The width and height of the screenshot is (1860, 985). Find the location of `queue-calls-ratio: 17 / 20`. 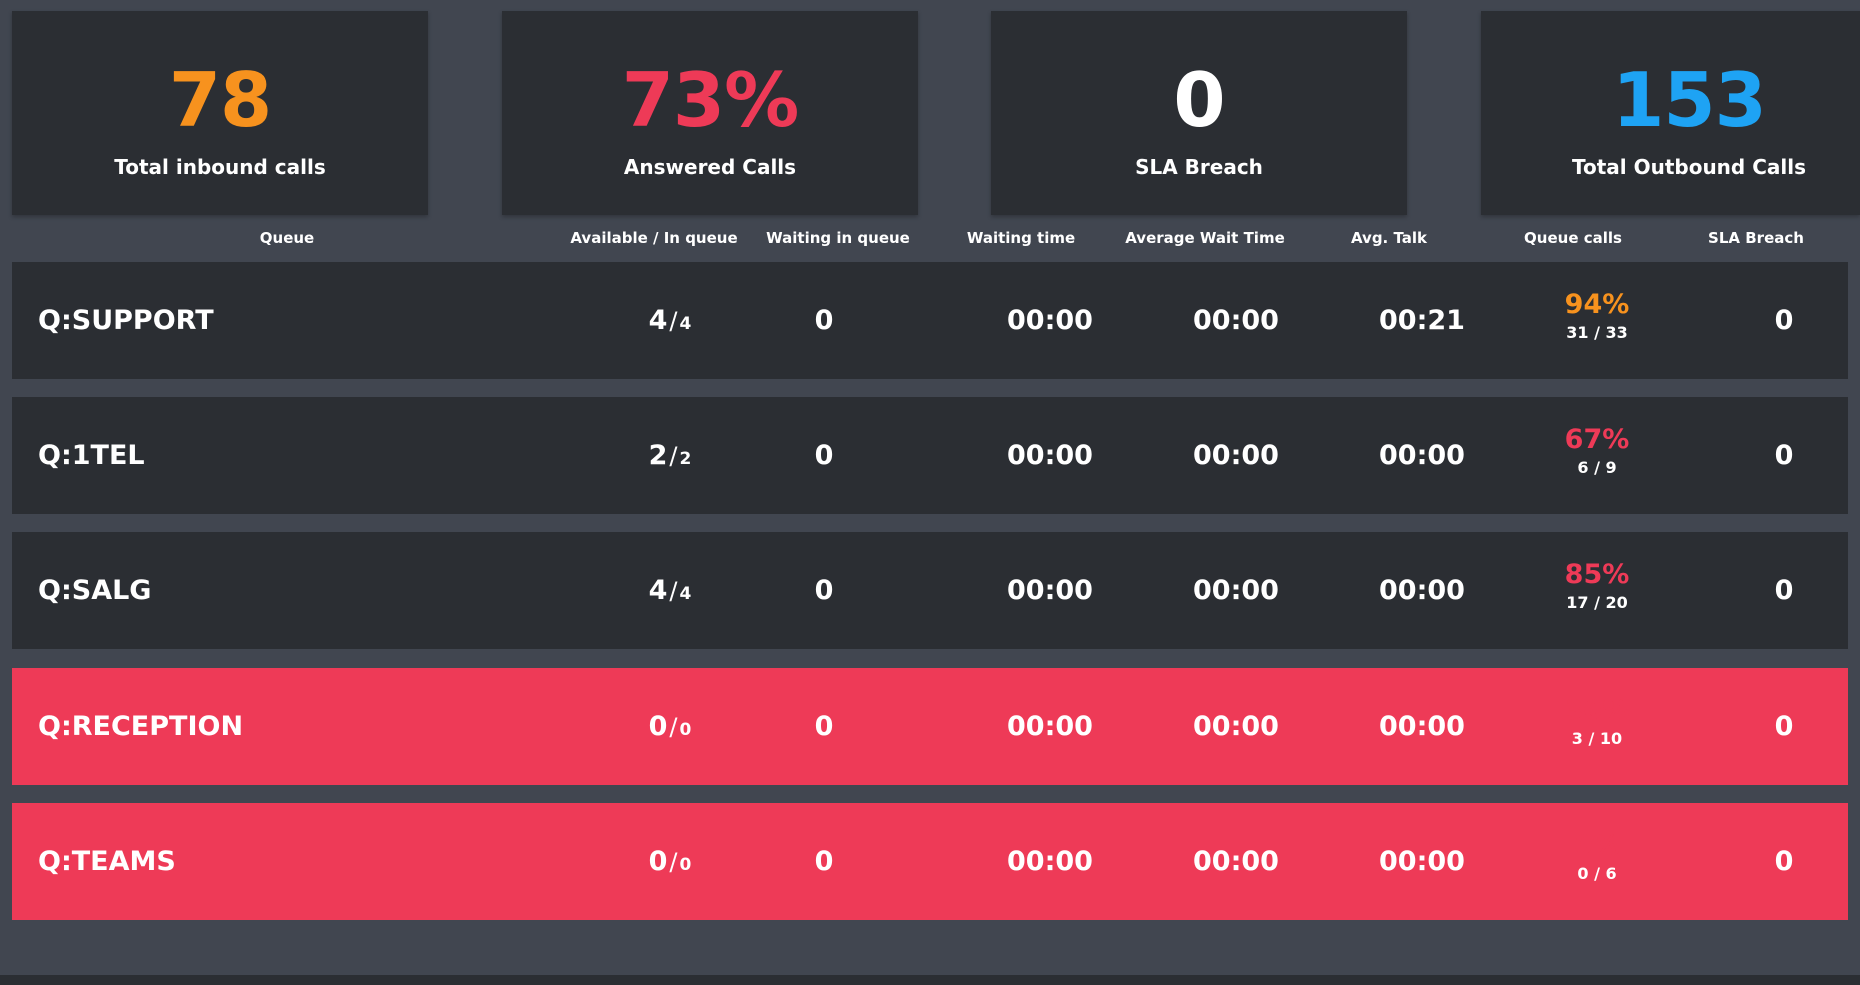

queue-calls-ratio: 17 / 20 is located at coordinates (1597, 602).